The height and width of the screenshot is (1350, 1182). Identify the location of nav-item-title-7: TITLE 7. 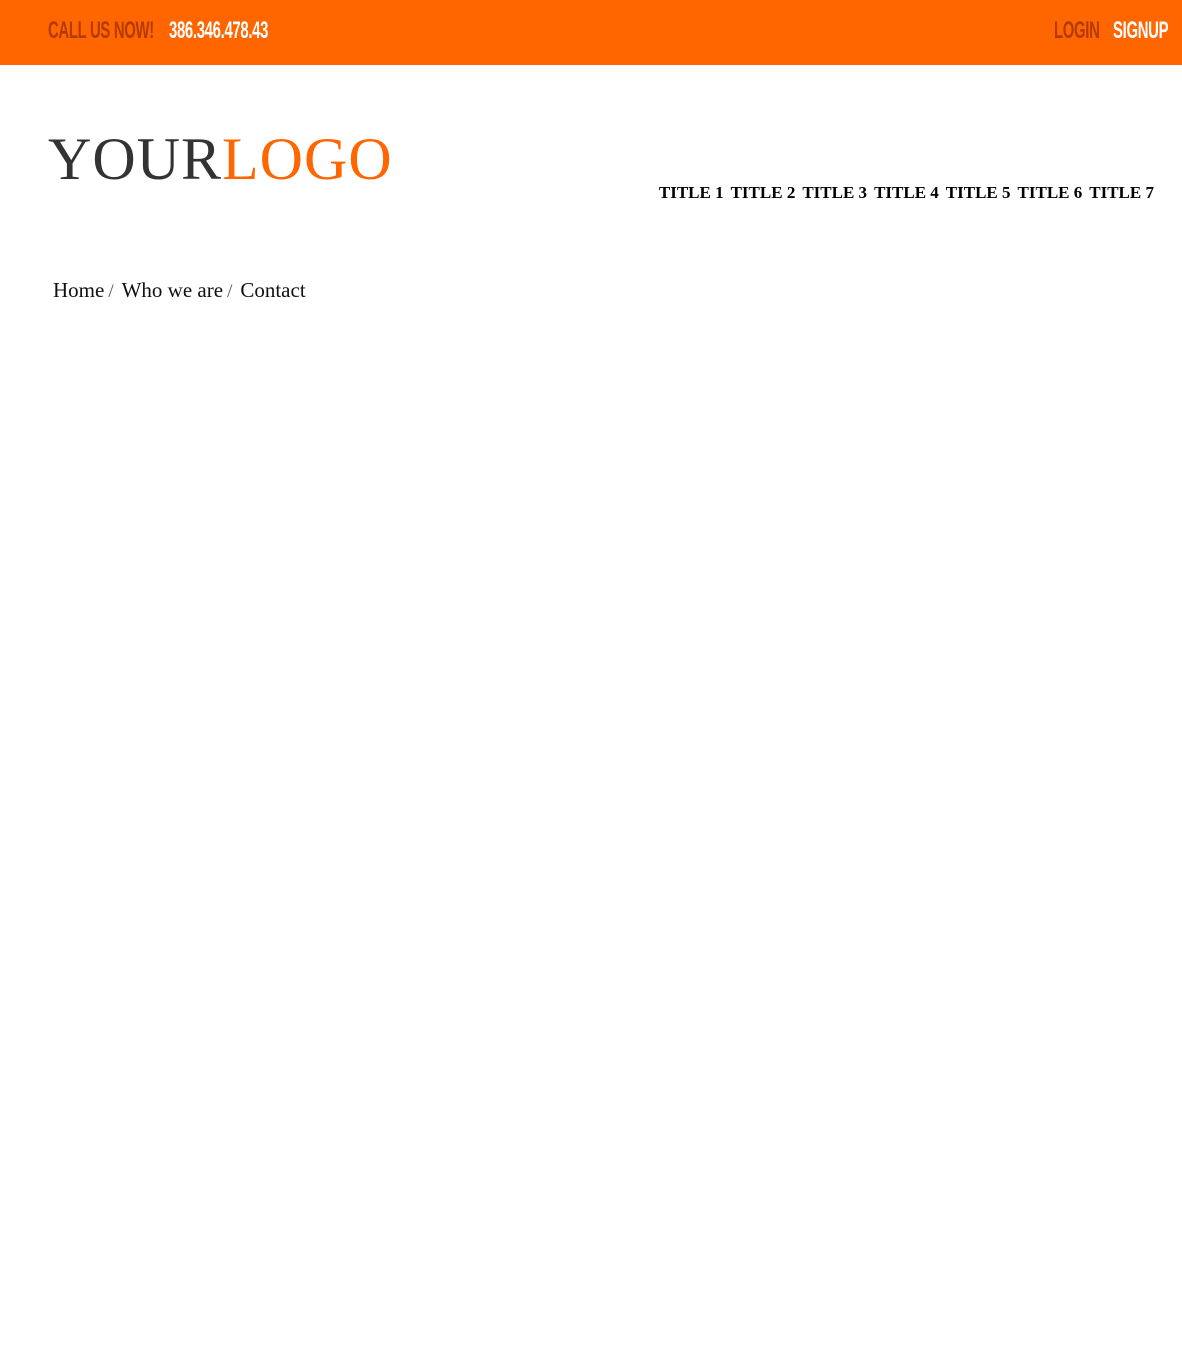
(1121, 193).